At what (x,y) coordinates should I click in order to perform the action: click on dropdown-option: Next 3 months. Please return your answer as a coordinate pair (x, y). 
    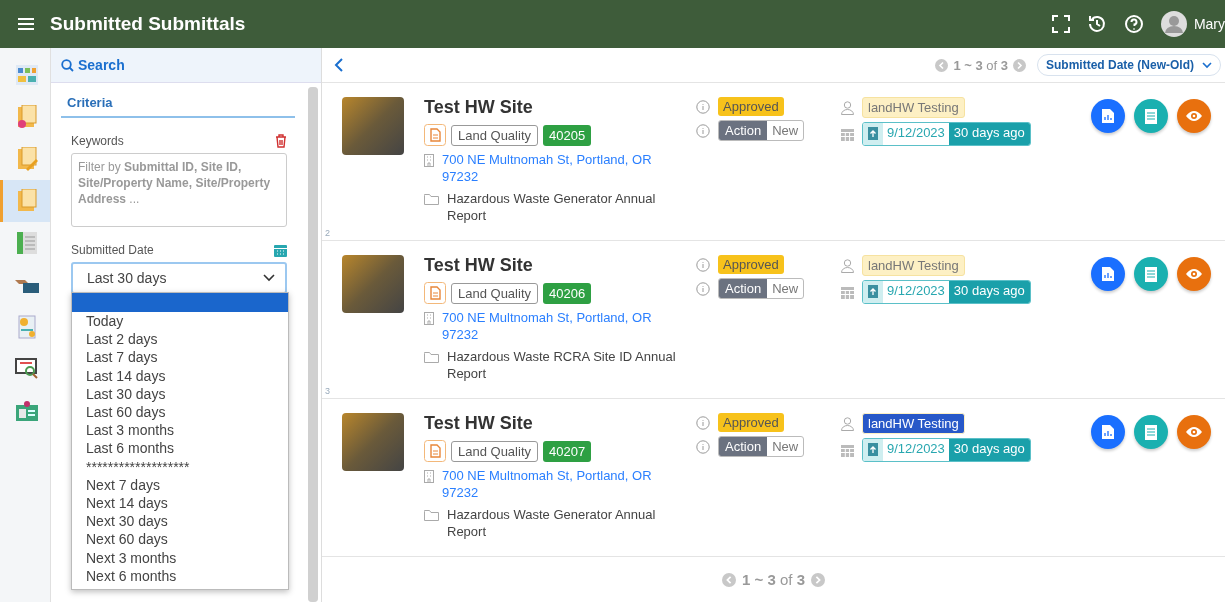
    Looking at the image, I should click on (180, 557).